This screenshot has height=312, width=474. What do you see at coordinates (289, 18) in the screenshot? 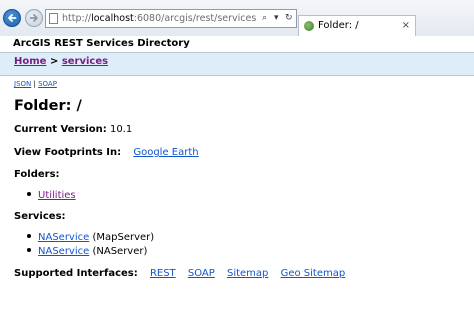
I see `refresh-icon: ↻` at bounding box center [289, 18].